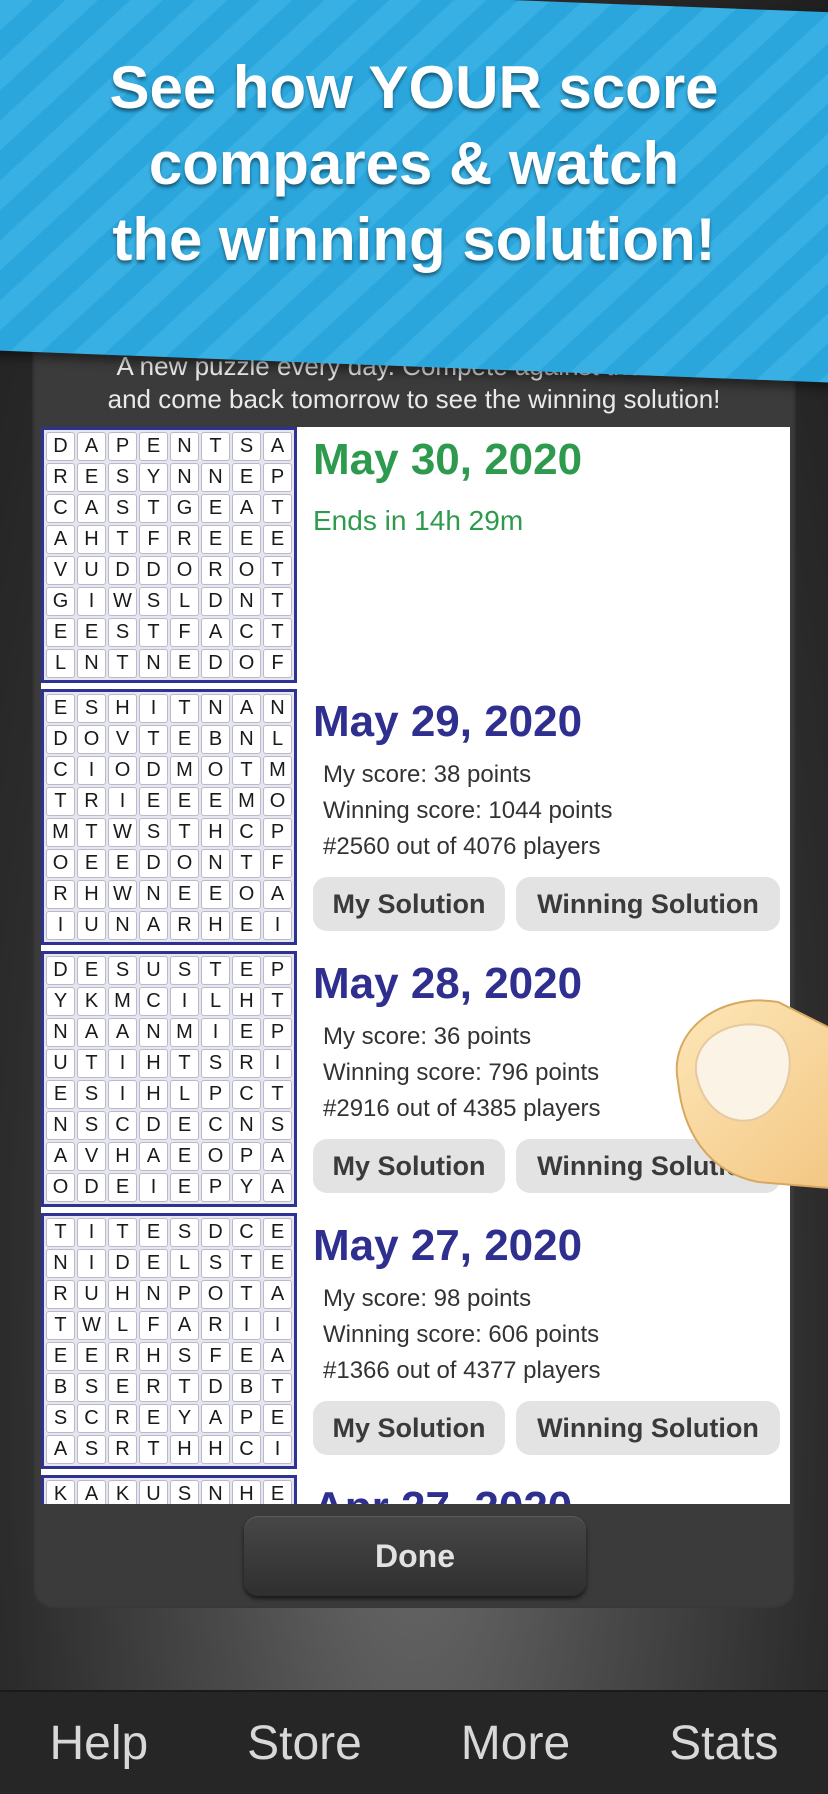 The height and width of the screenshot is (1794, 828). What do you see at coordinates (415, 1489) in the screenshot?
I see `puzzle-row: KAKUSNHE Apr 27, 2020` at bounding box center [415, 1489].